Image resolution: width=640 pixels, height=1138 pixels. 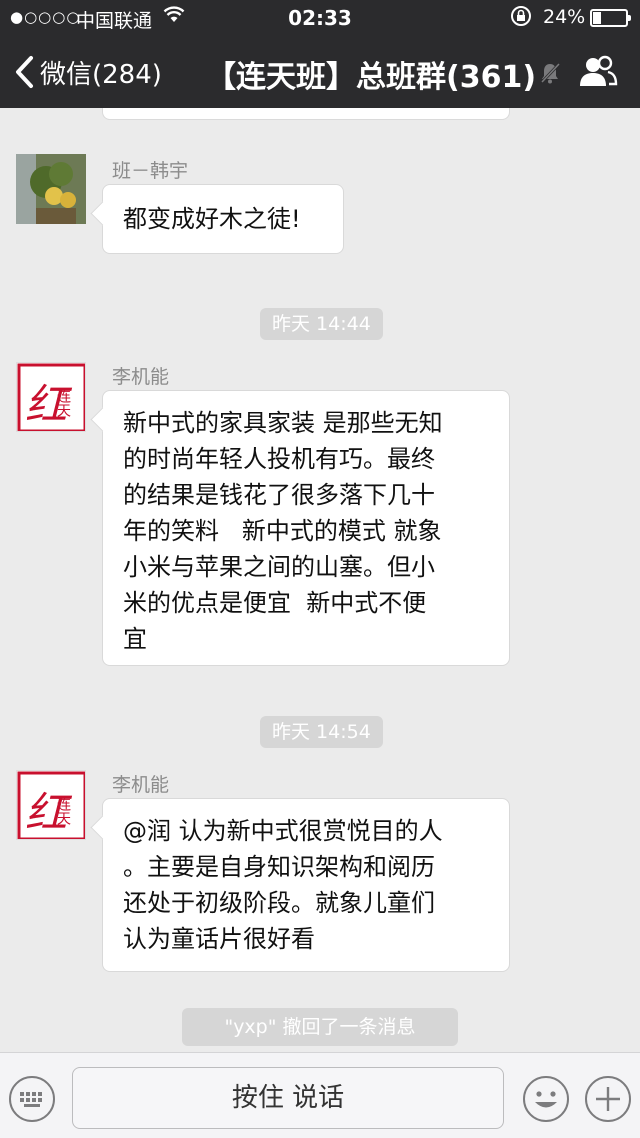 What do you see at coordinates (212, 219) in the screenshot?
I see `message-text: 都变成好木之徒!` at bounding box center [212, 219].